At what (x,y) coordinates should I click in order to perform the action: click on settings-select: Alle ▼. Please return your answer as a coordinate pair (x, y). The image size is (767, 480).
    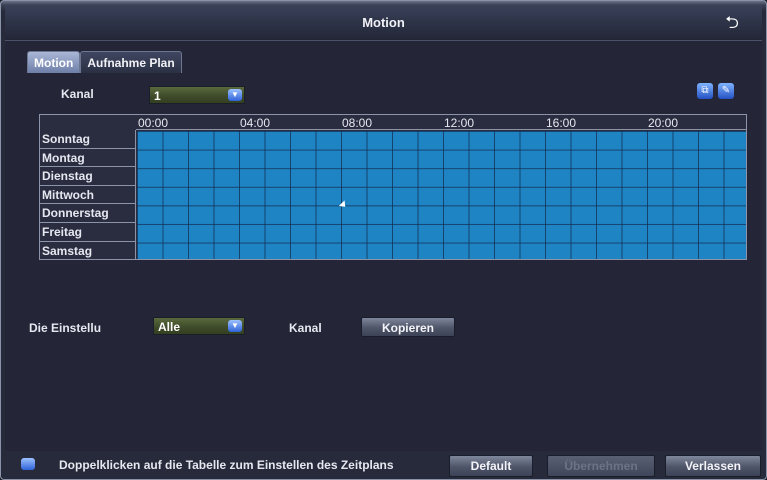
    Looking at the image, I should click on (199, 326).